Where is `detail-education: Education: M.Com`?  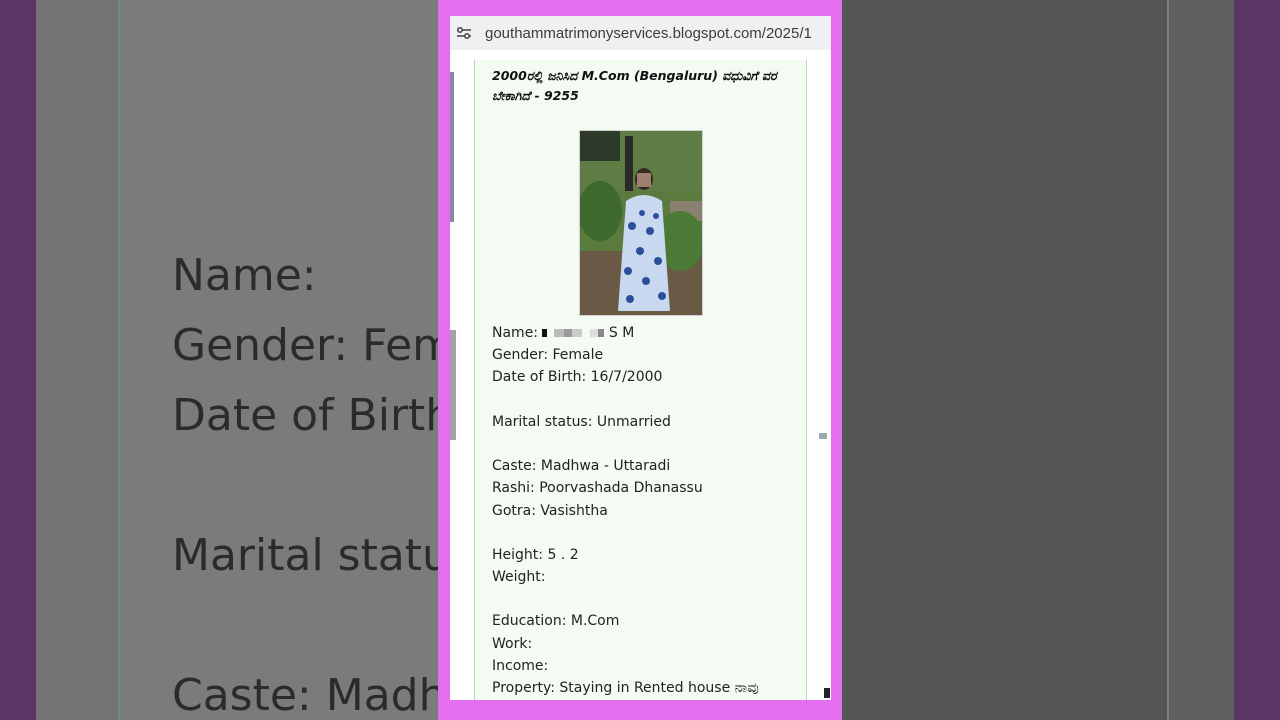 detail-education: Education: M.Com is located at coordinates (556, 621).